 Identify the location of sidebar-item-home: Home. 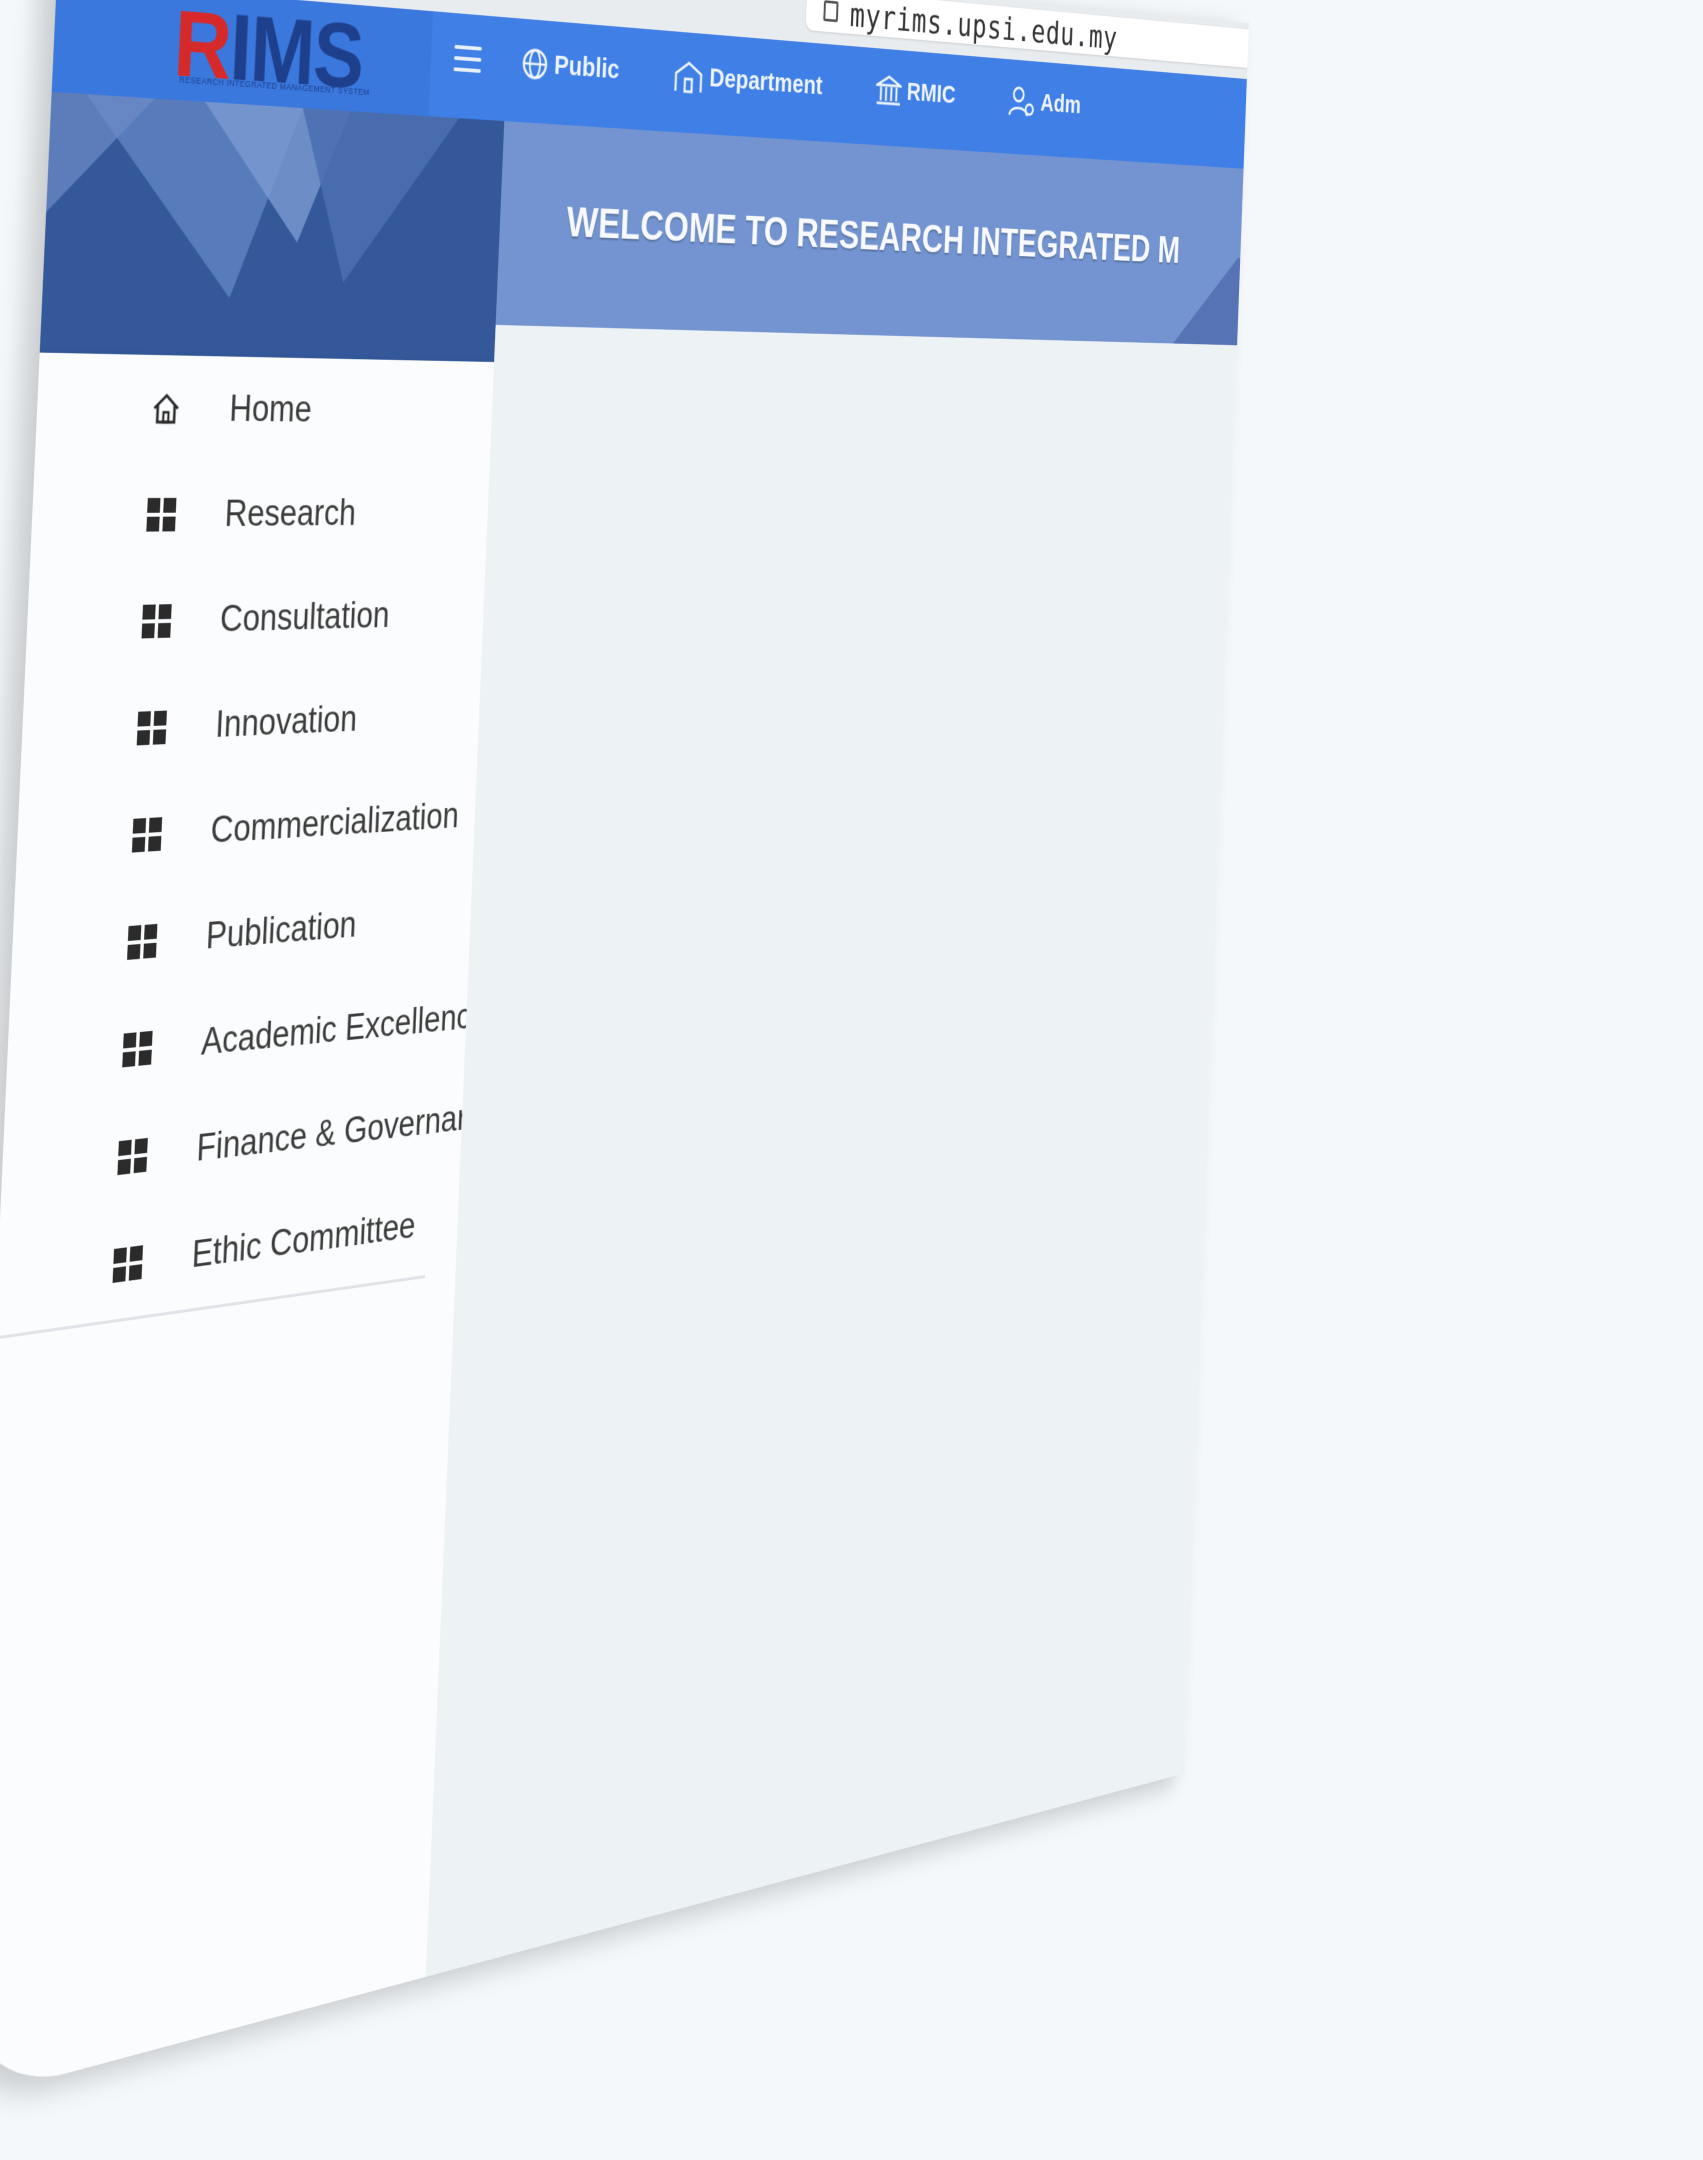
(264, 408).